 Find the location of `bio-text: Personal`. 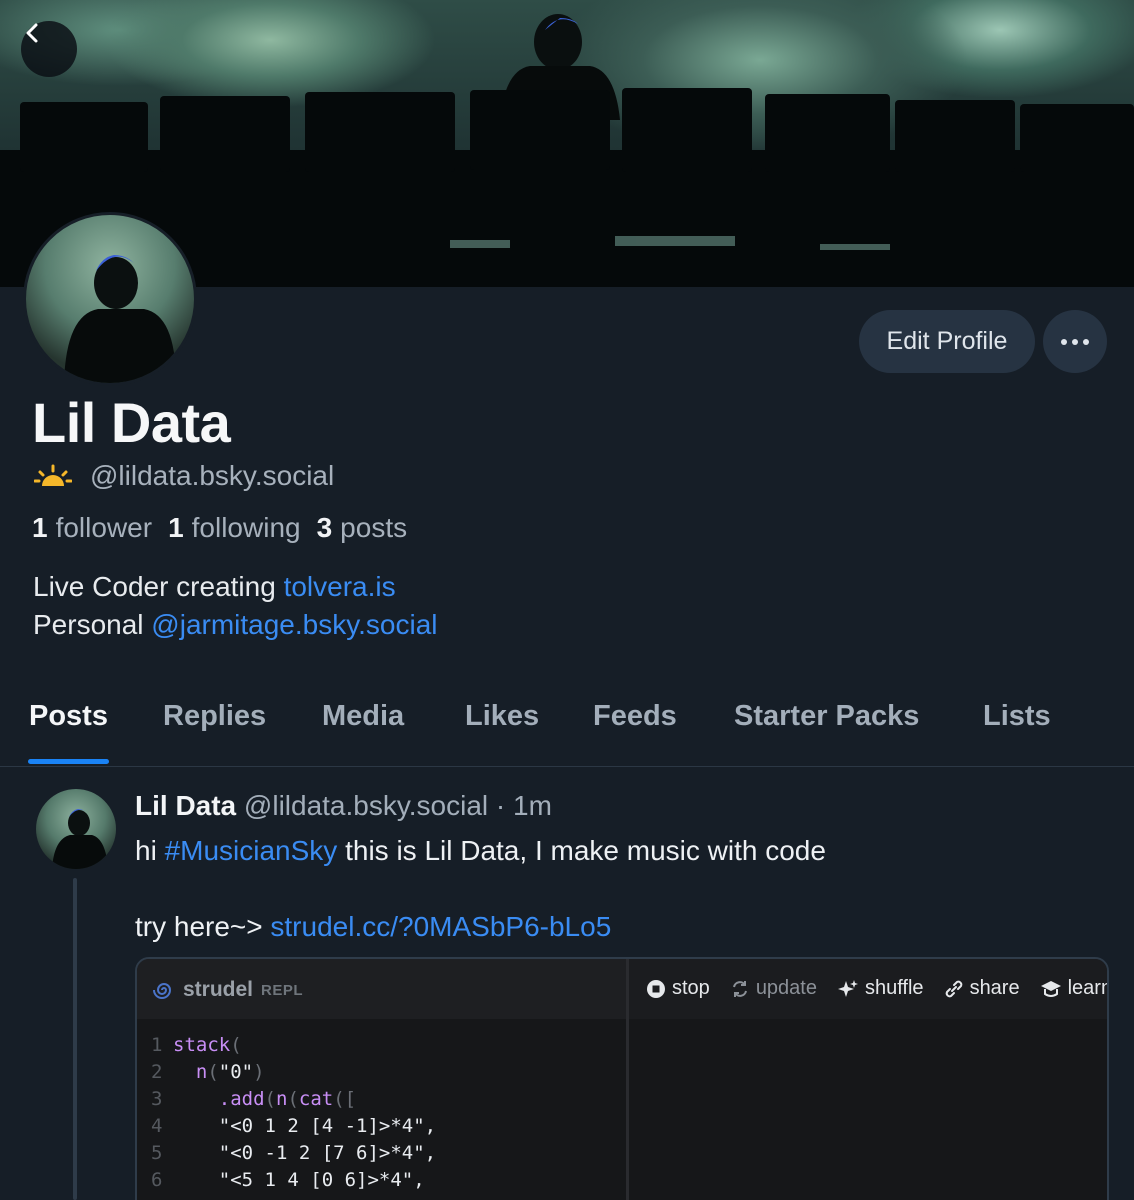

bio-text: Personal is located at coordinates (92, 624).